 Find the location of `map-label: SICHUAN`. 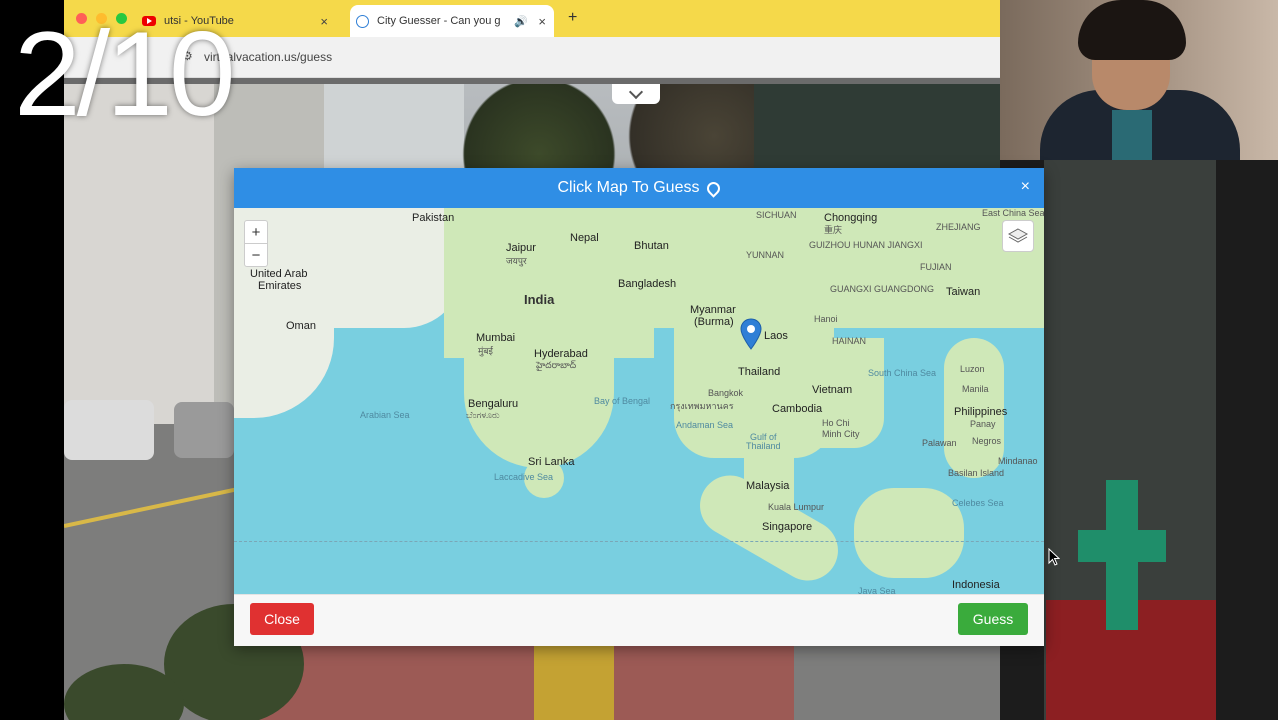

map-label: SICHUAN is located at coordinates (776, 215).